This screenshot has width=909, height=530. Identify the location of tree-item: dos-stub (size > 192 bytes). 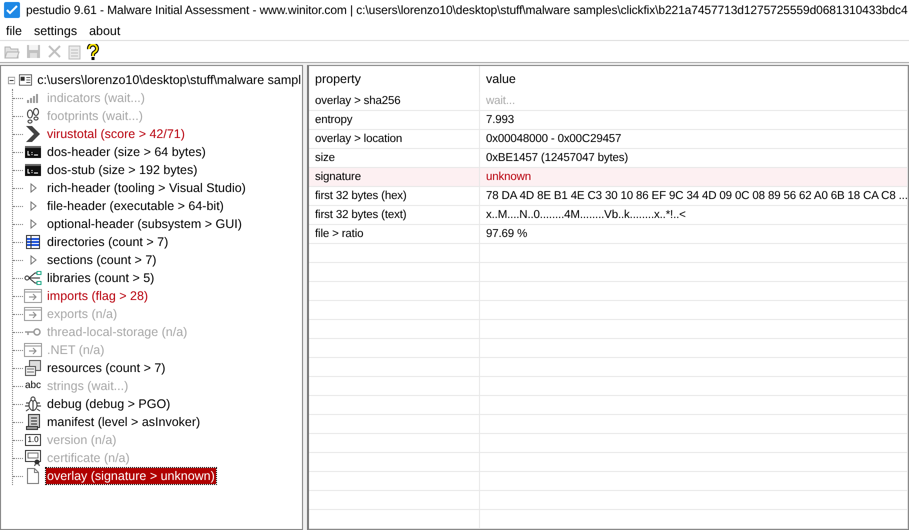
(122, 170).